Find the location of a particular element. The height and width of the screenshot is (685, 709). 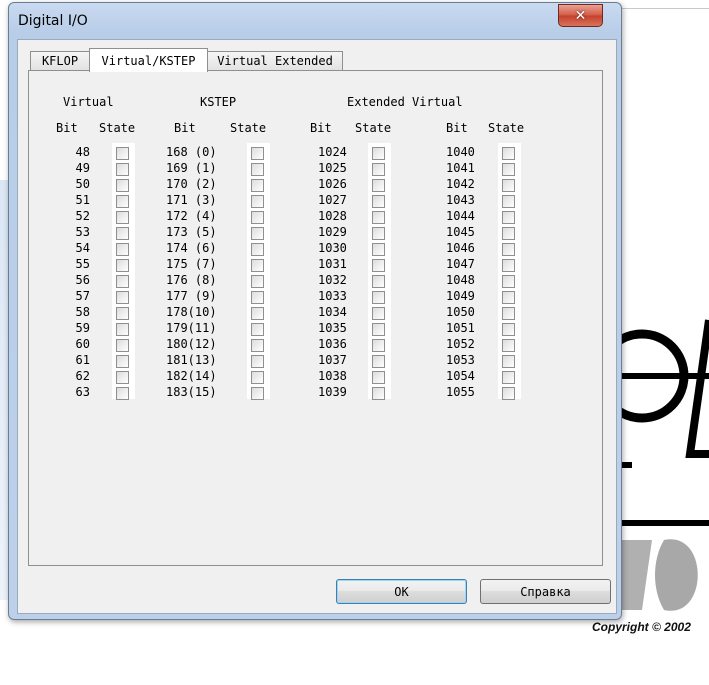

bit-label: 54 is located at coordinates (82, 248).